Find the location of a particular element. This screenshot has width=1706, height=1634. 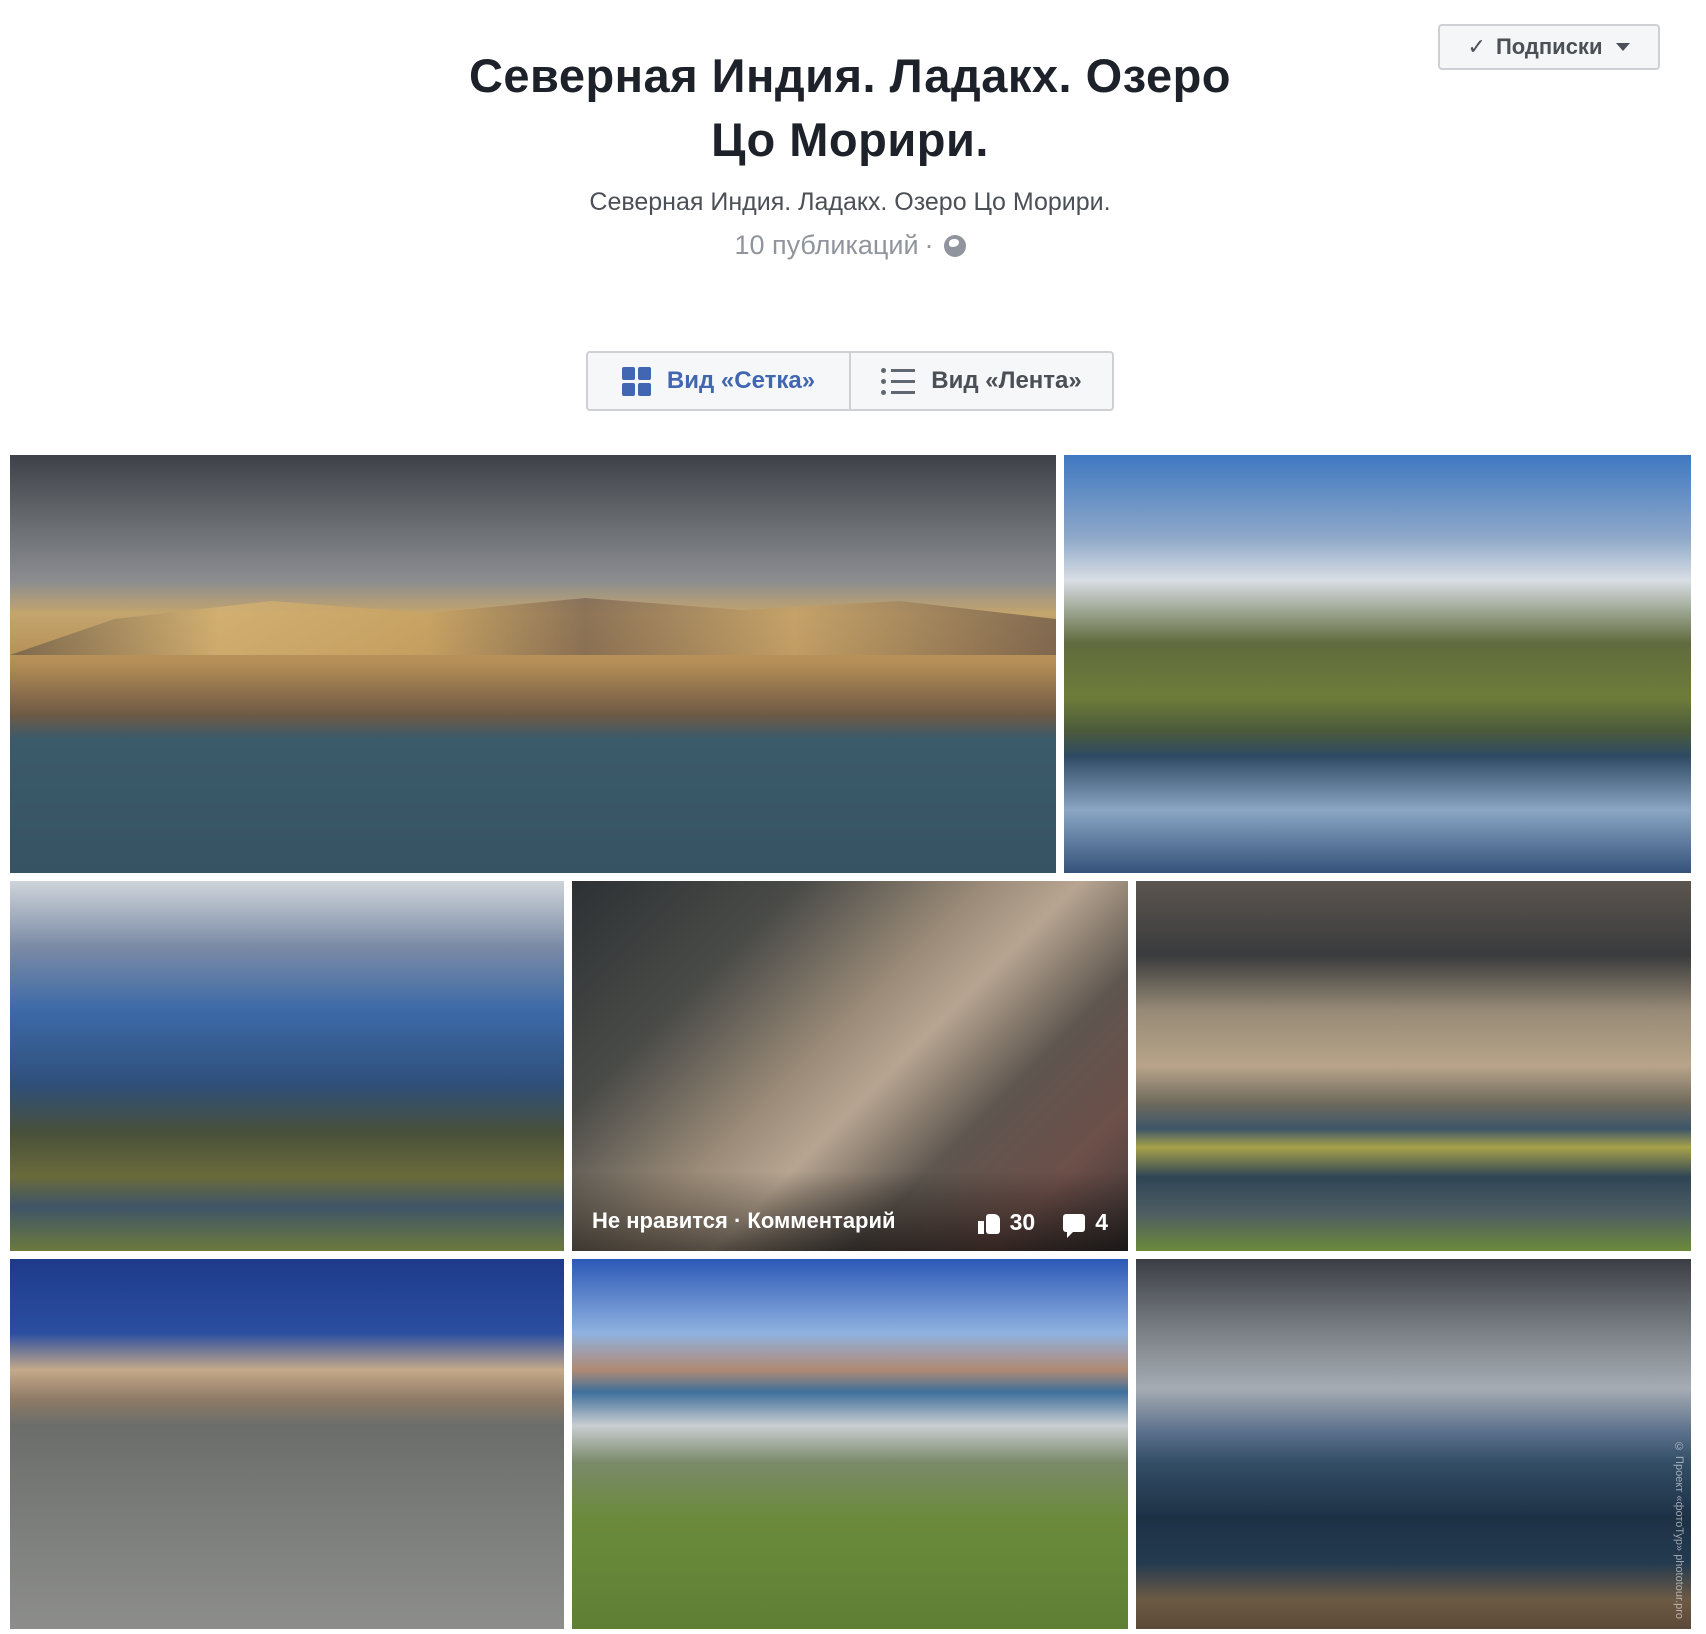

grid-view-button: Вид «Сетка» is located at coordinates (718, 381).